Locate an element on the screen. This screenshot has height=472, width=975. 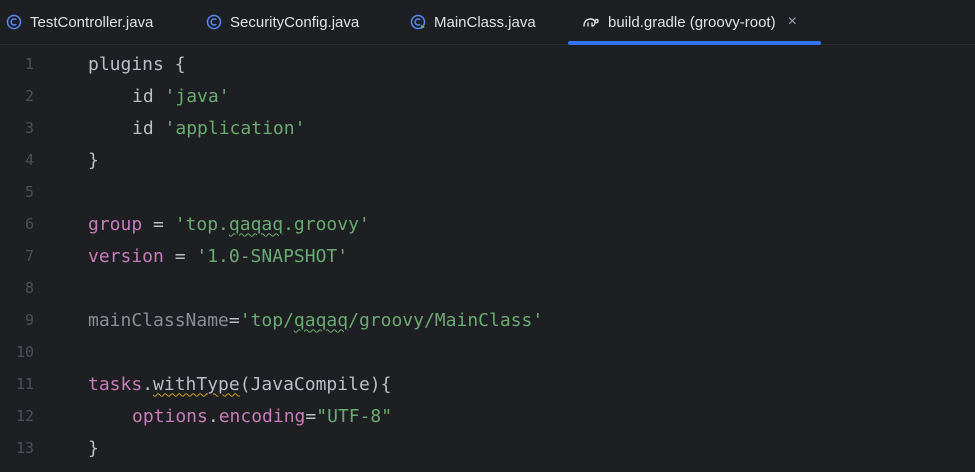
code-text: id 'java' is located at coordinates (181, 96).